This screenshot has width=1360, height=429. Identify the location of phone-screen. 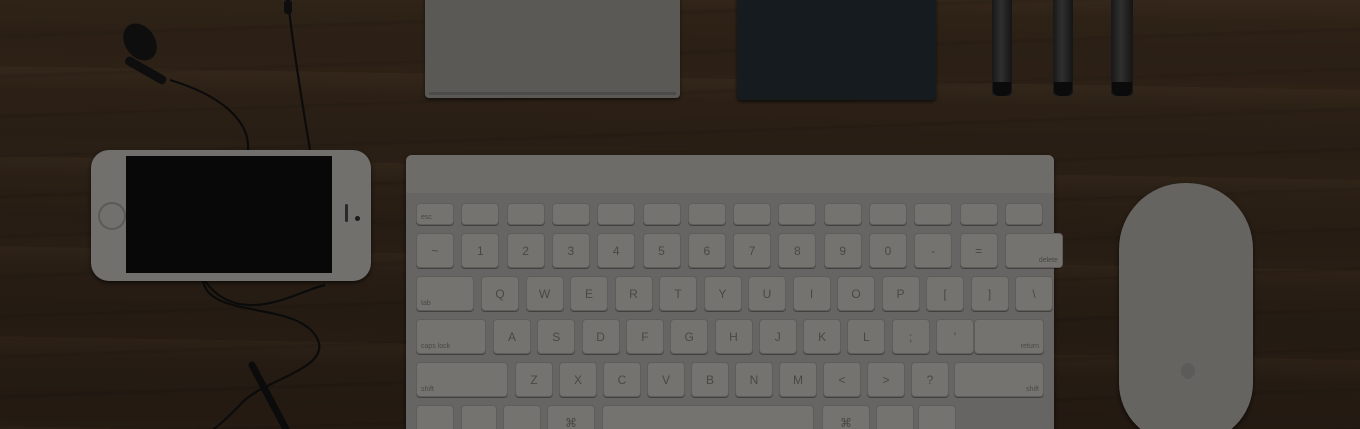
(229, 214).